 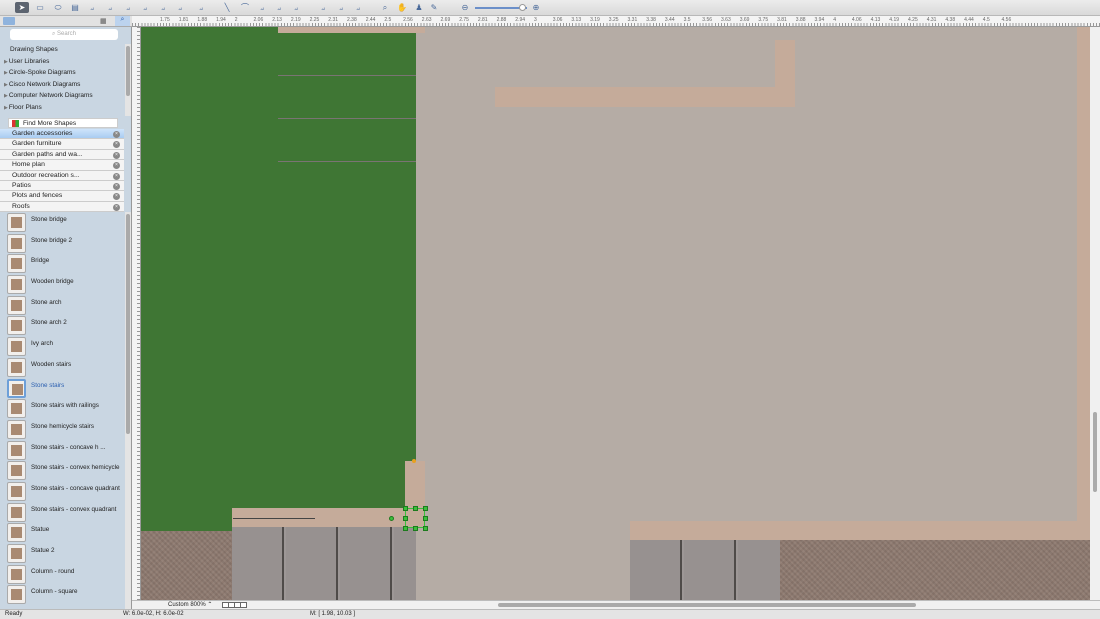 What do you see at coordinates (419, 7) in the screenshot?
I see `stamp-icon: ♟` at bounding box center [419, 7].